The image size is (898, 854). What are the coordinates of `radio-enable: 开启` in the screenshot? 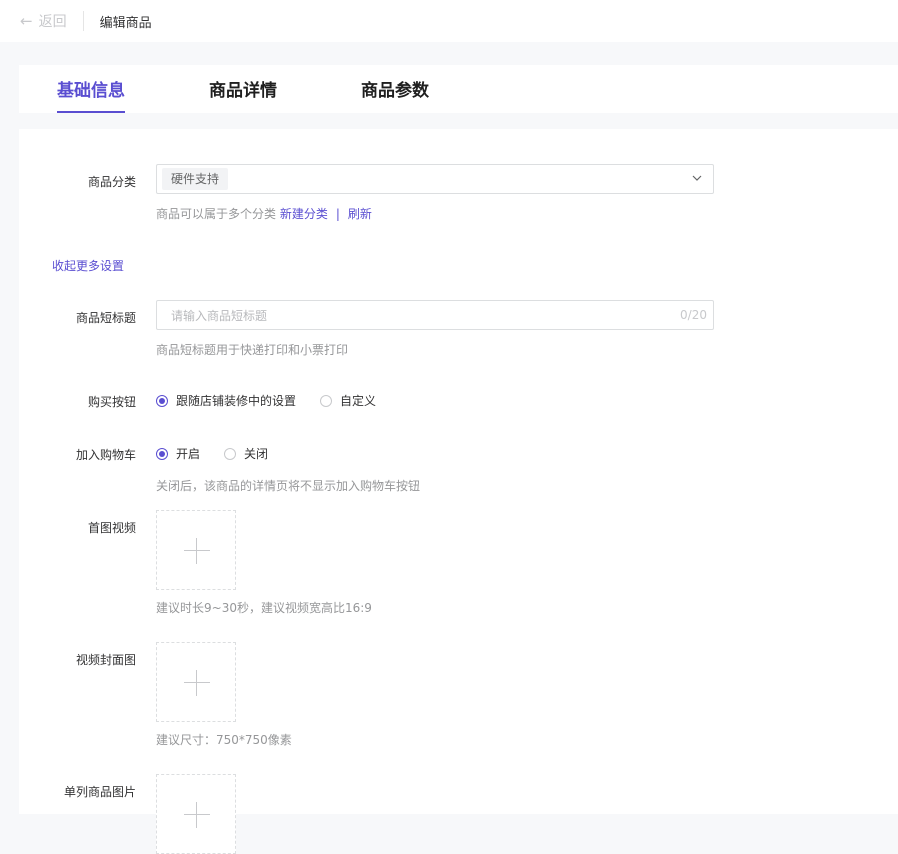 It's located at (178, 453).